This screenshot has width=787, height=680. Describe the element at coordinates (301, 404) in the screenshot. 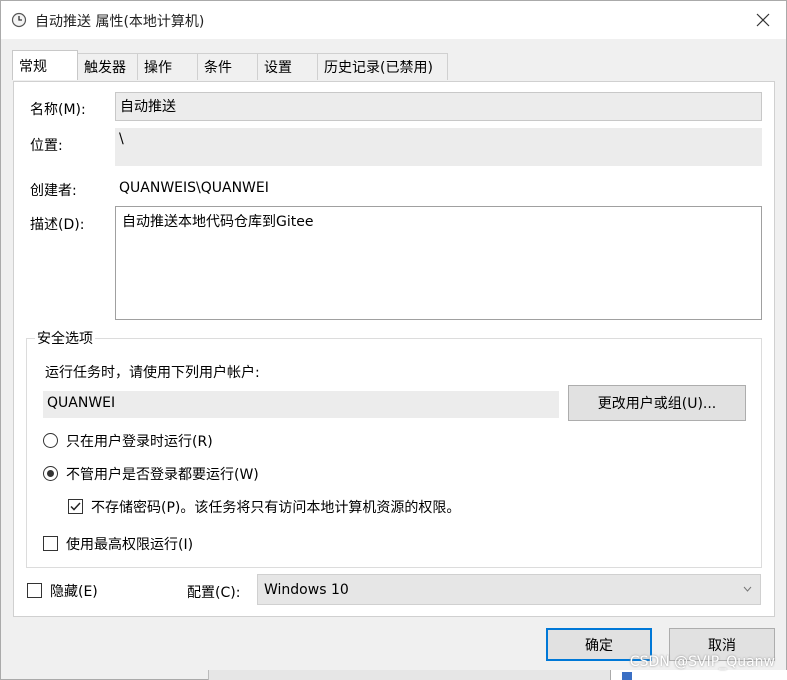

I see `user-account-field: QUANWEI` at that location.